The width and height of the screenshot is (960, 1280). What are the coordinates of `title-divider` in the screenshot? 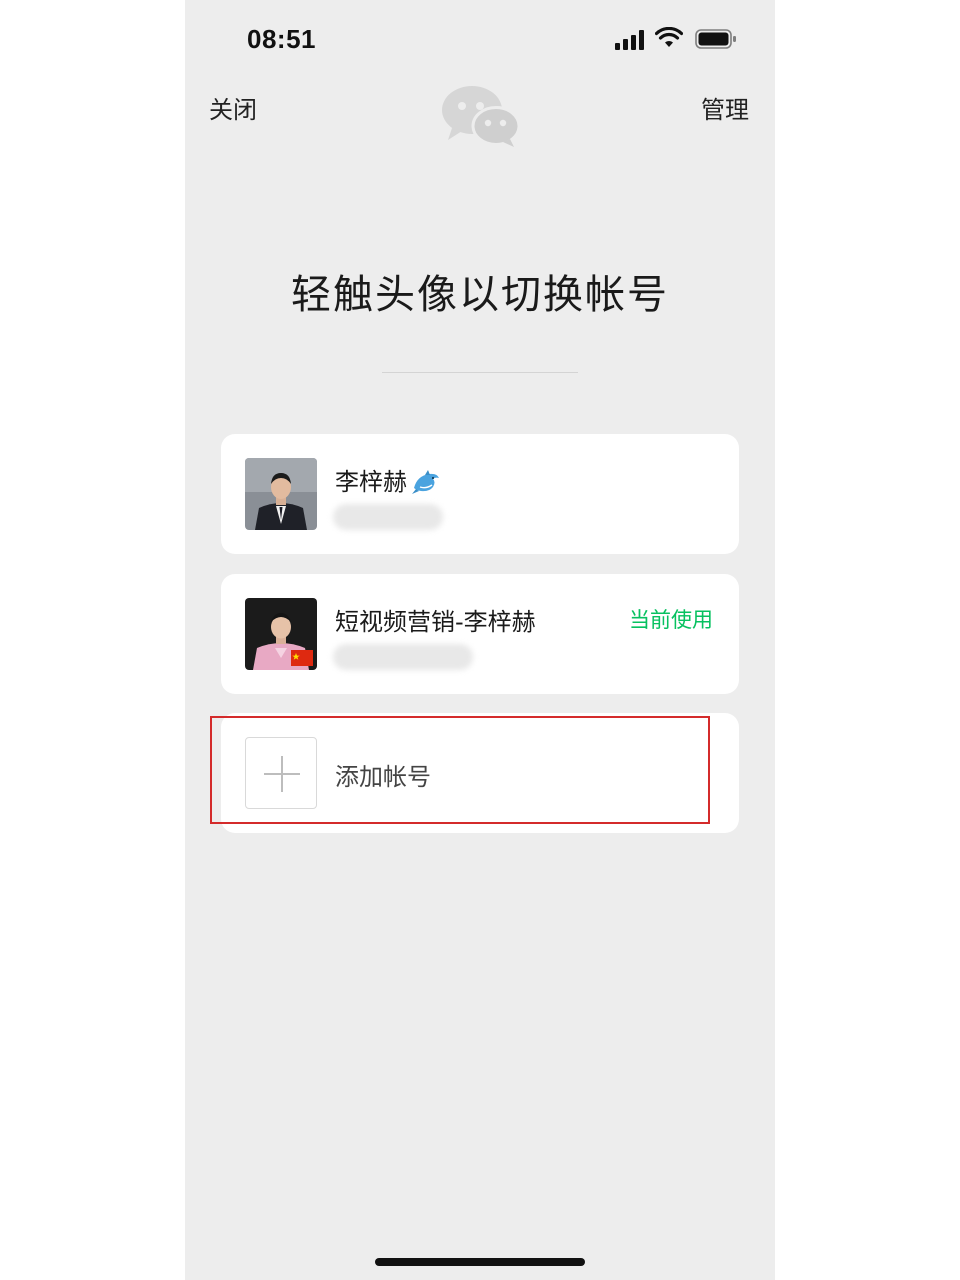 It's located at (480, 372).